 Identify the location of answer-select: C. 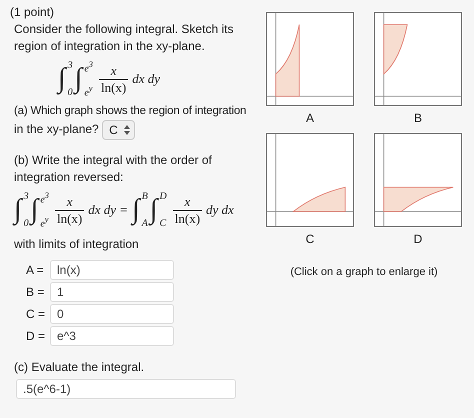
(118, 130).